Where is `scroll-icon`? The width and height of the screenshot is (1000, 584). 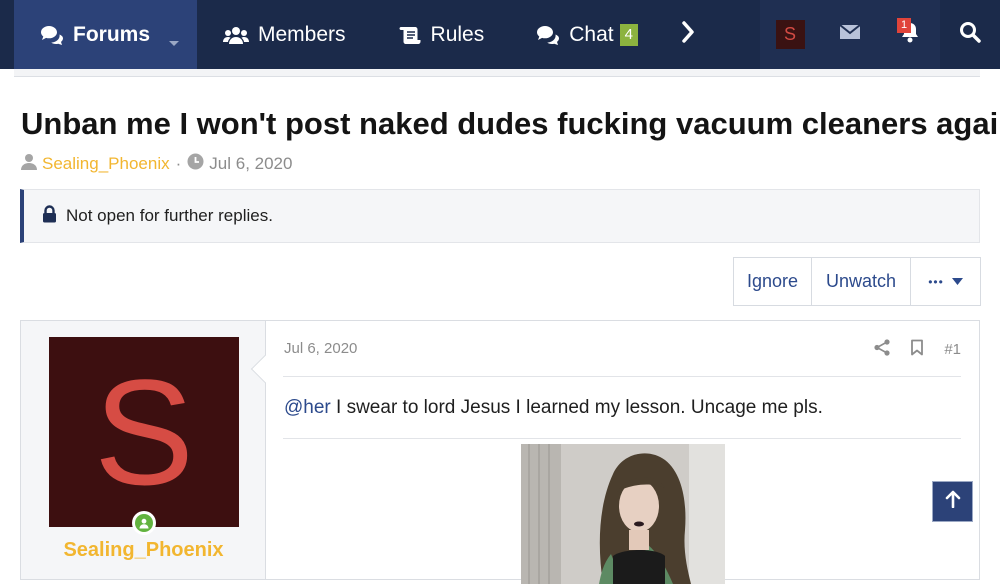
scroll-icon is located at coordinates (410, 35).